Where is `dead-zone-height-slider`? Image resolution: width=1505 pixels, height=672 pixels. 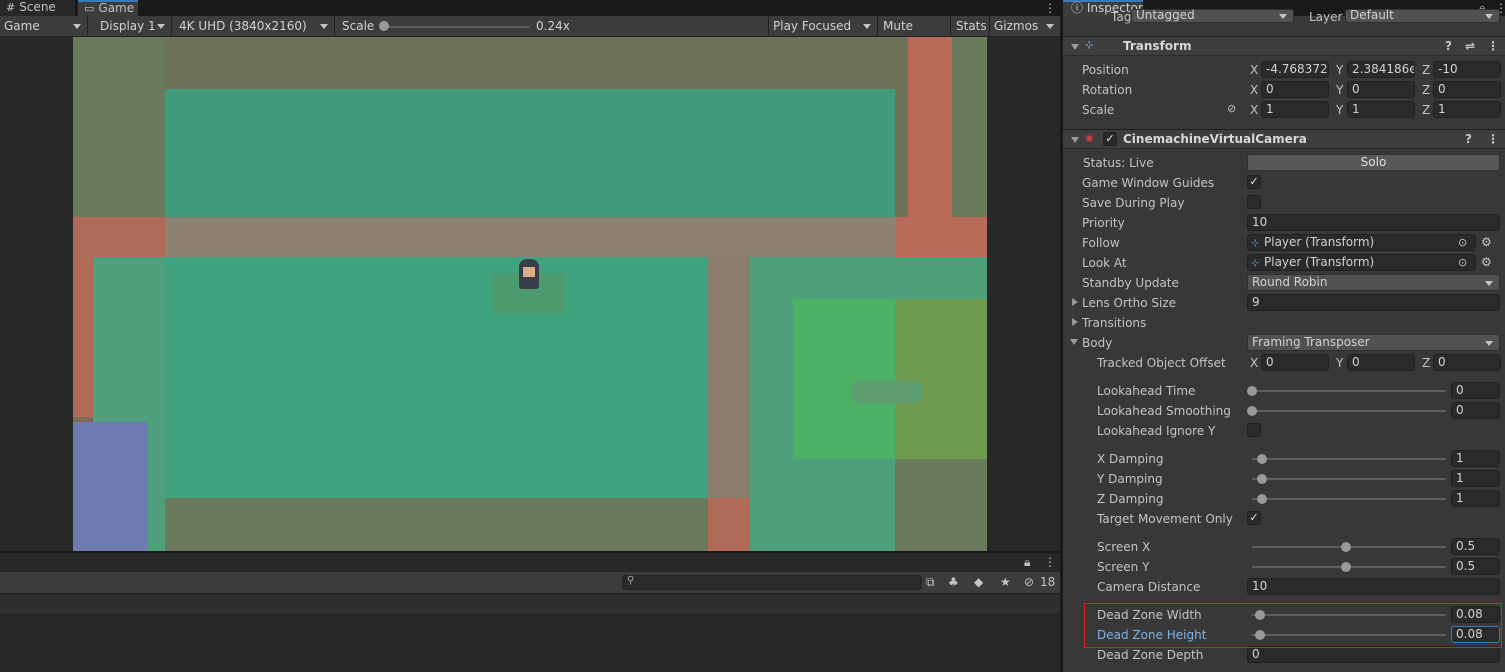
dead-zone-height-slider is located at coordinates (1349, 635).